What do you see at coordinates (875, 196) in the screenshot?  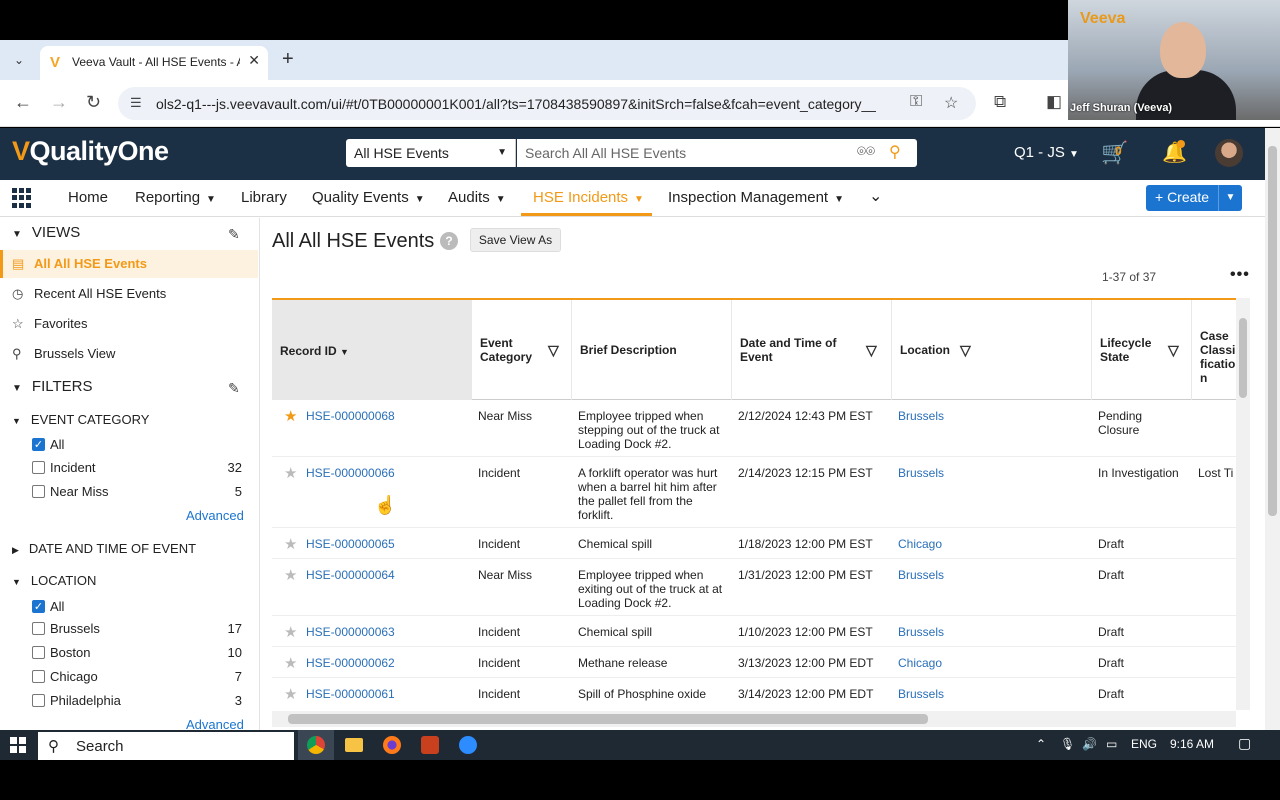 I see `more-tabs-icon: ⌄` at bounding box center [875, 196].